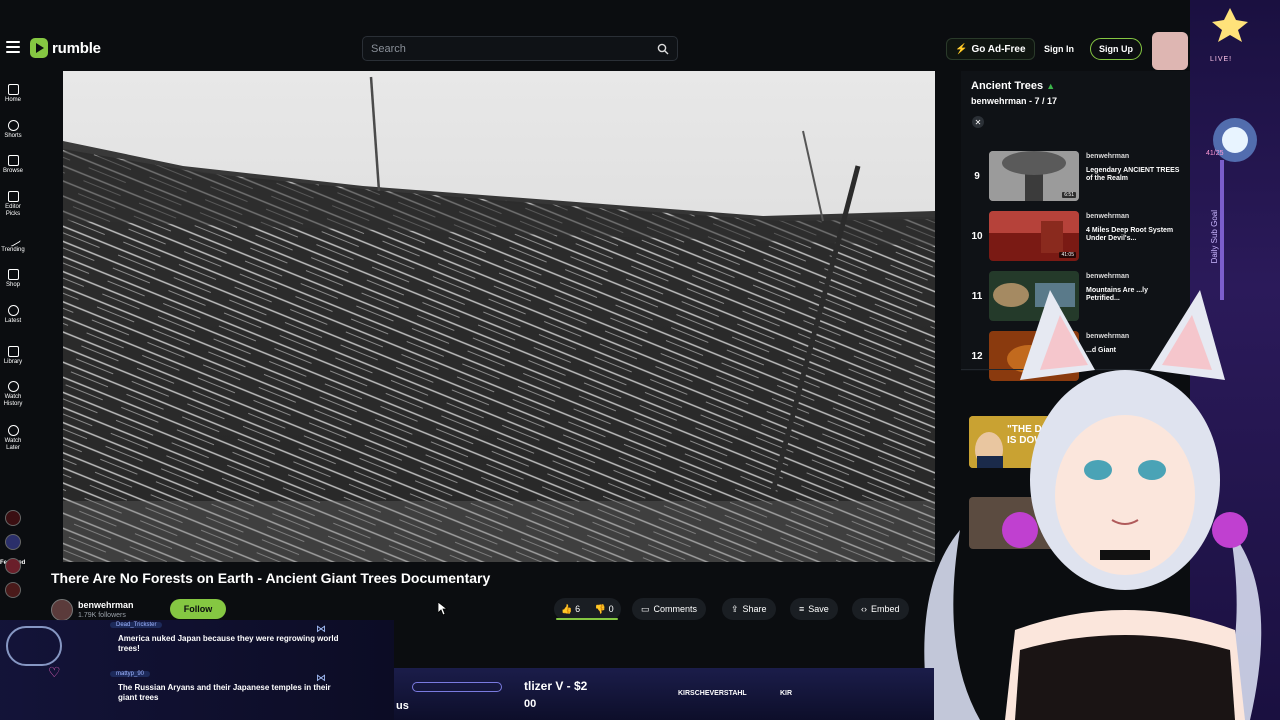 This screenshot has height=720, width=1280. I want to click on chat-username: Dead_Trickster, so click(136, 625).